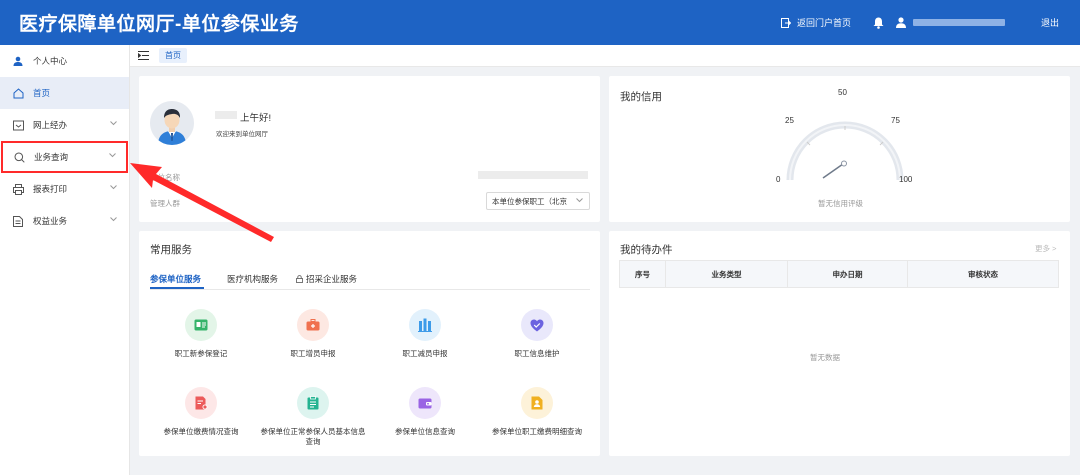  Describe the element at coordinates (18, 61) in the screenshot. I see `person-icon` at that location.